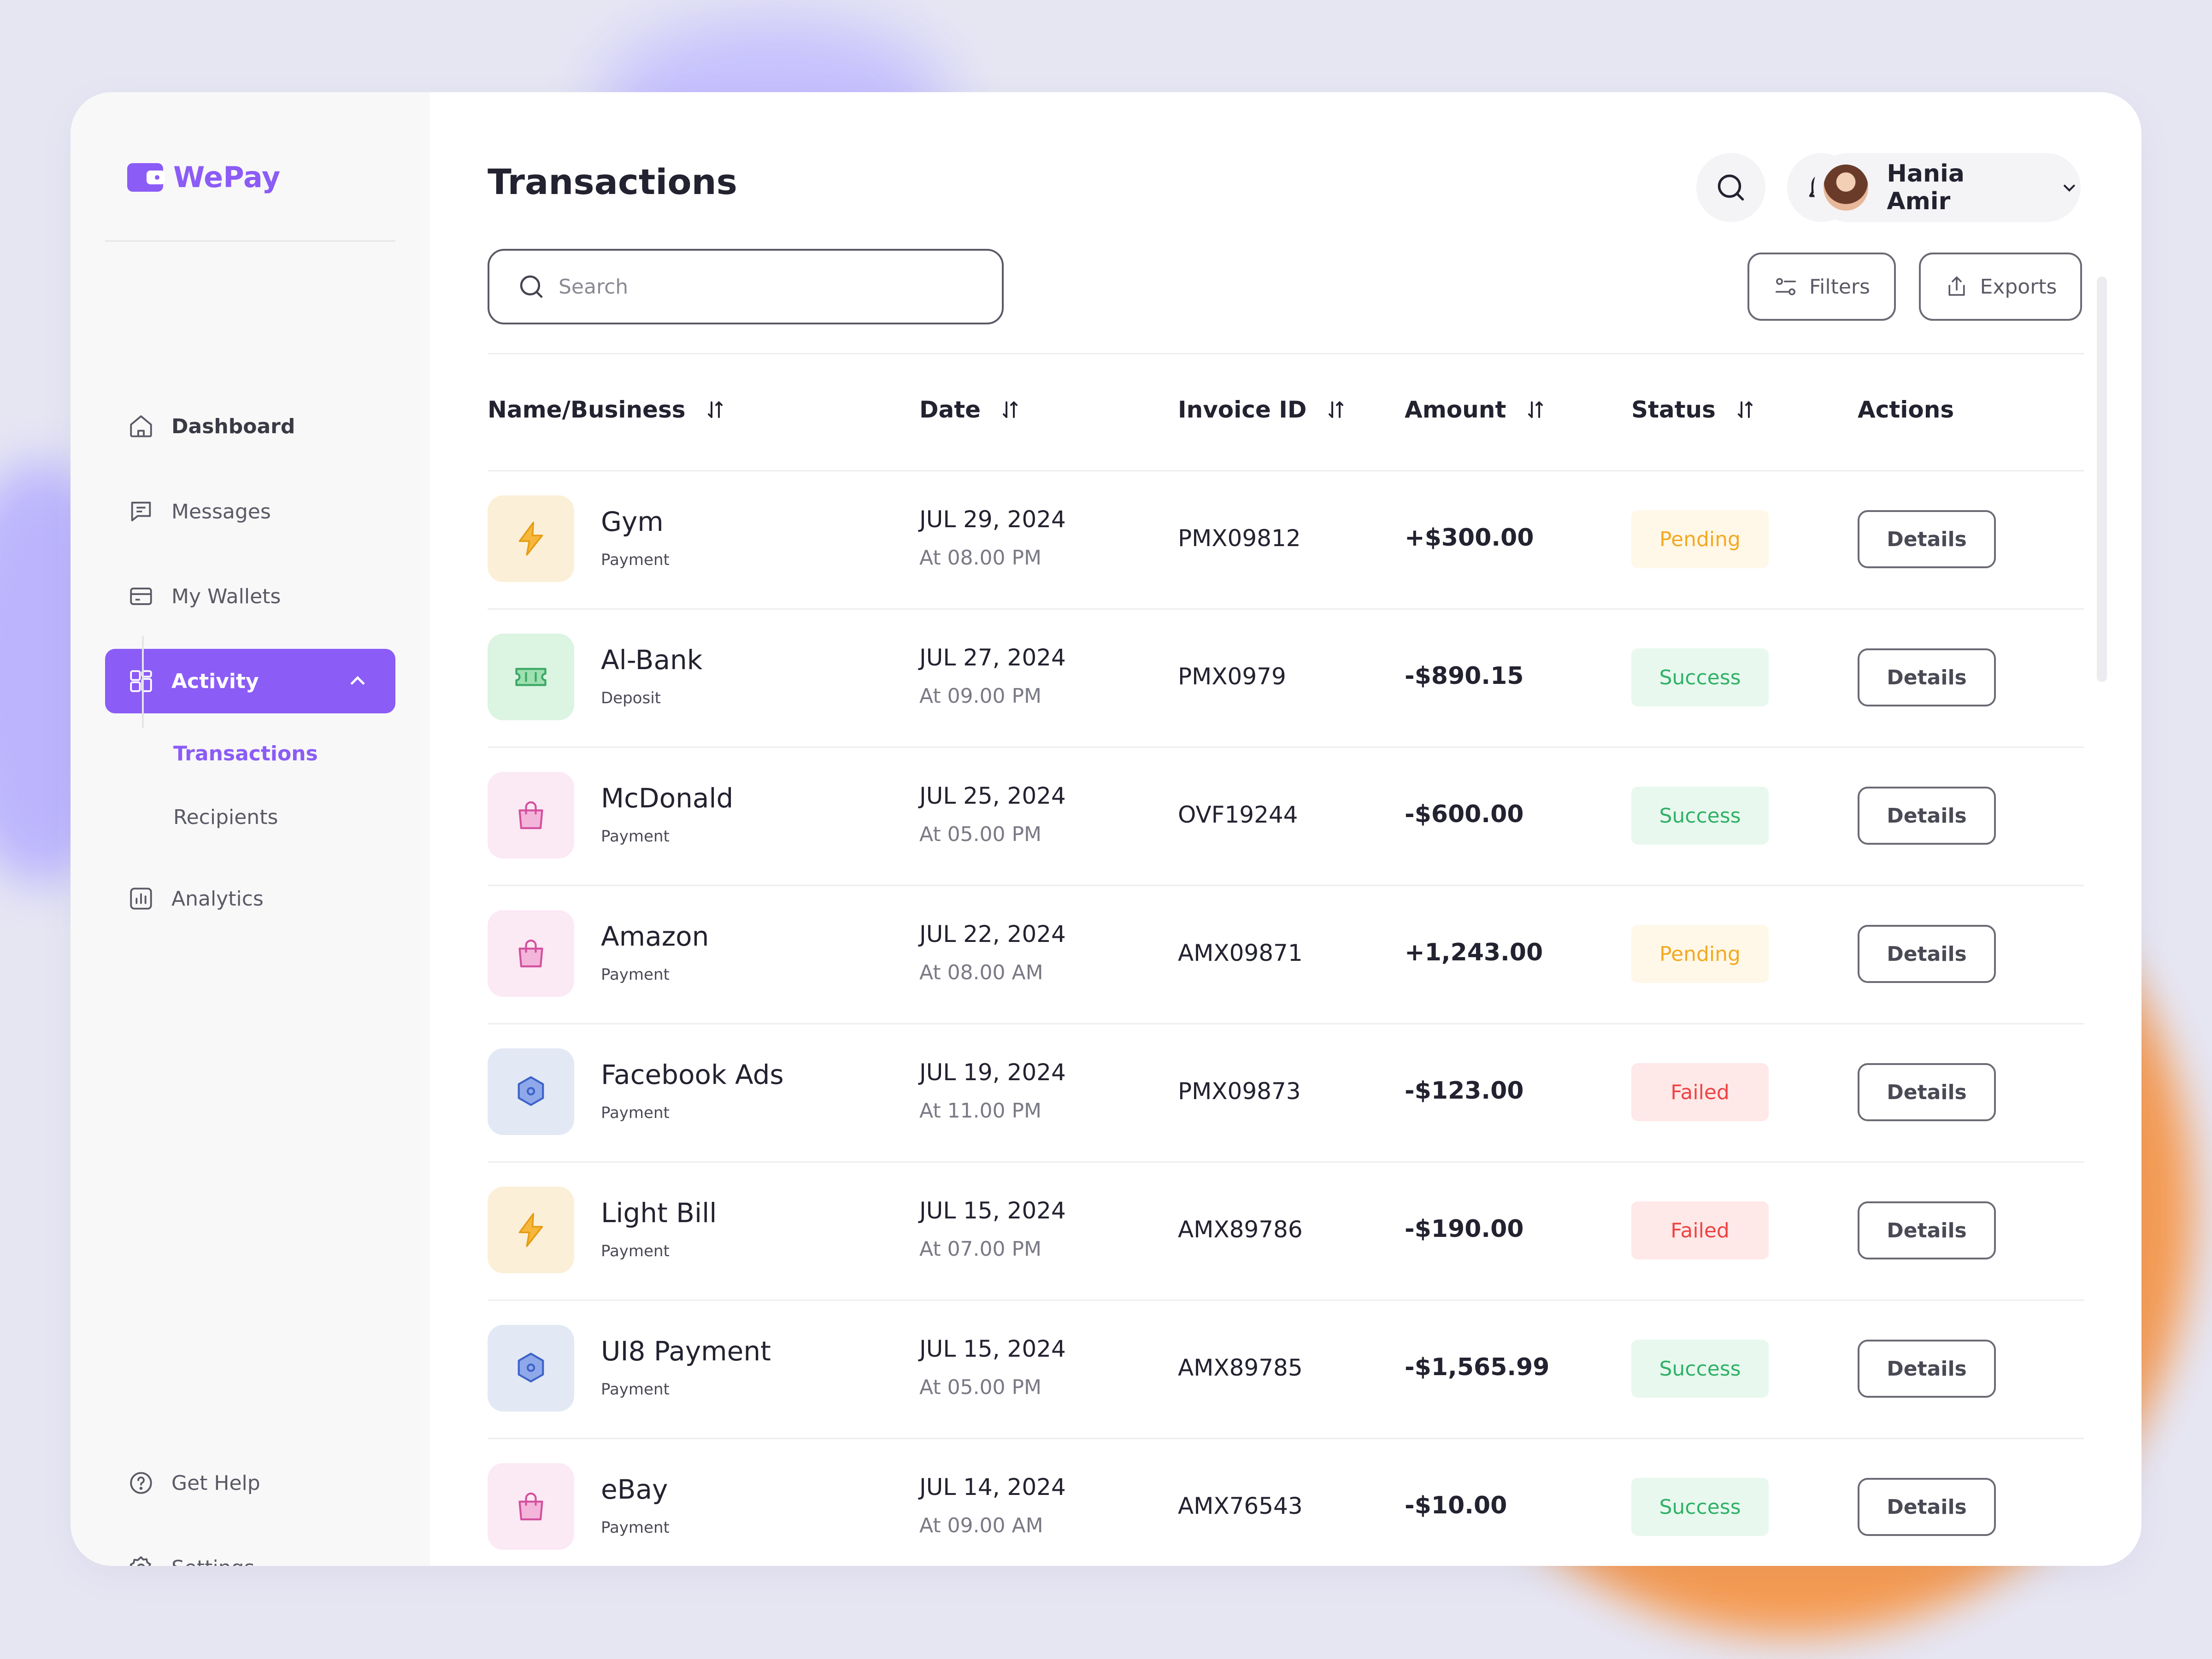 The image size is (2212, 1659). What do you see at coordinates (1839, 287) in the screenshot?
I see `filters-label: Filters` at bounding box center [1839, 287].